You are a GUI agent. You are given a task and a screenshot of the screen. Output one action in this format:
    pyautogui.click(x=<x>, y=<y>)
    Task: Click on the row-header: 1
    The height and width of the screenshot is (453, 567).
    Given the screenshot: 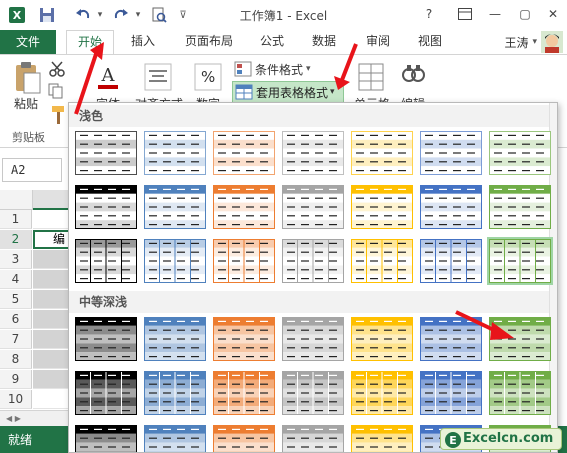 What is the action you would take?
    pyautogui.click(x=16, y=219)
    